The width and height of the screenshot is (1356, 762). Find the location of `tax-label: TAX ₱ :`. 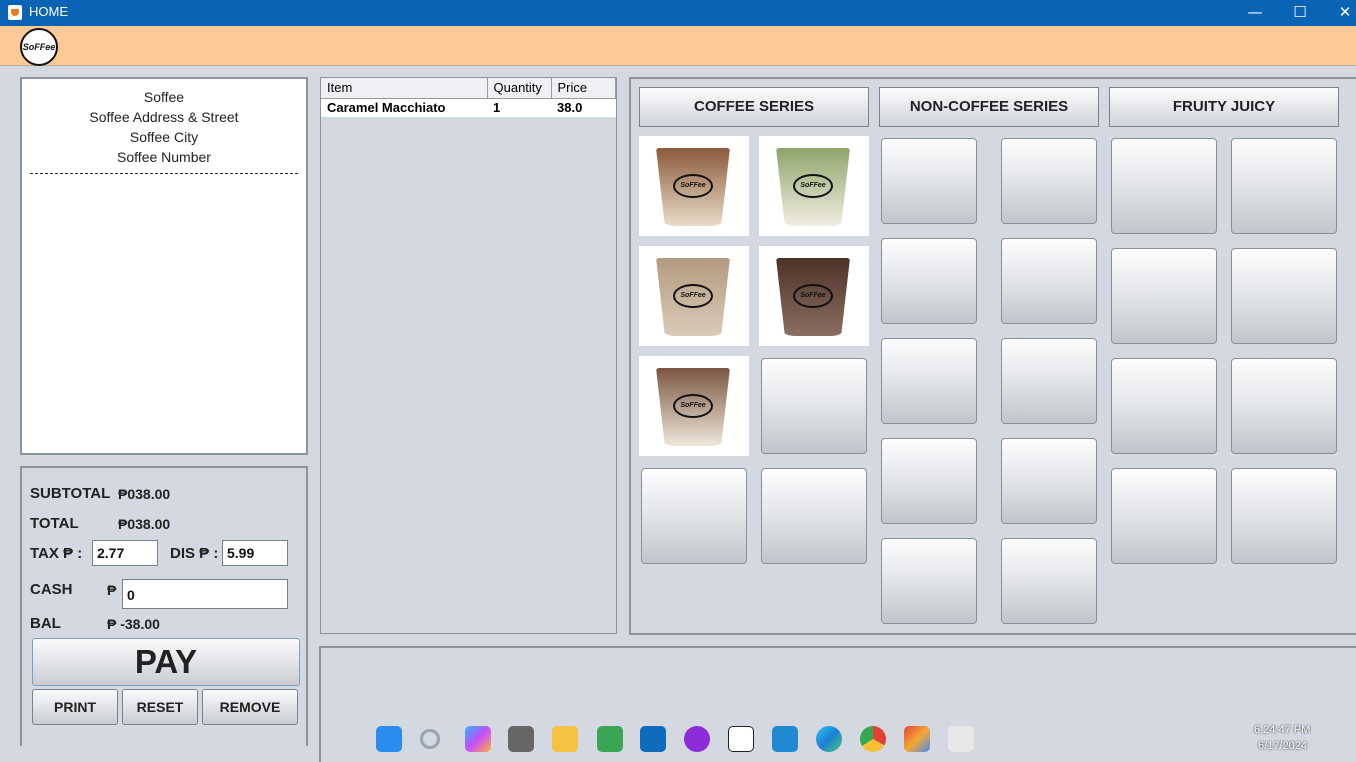

tax-label: TAX ₱ : is located at coordinates (56, 553).